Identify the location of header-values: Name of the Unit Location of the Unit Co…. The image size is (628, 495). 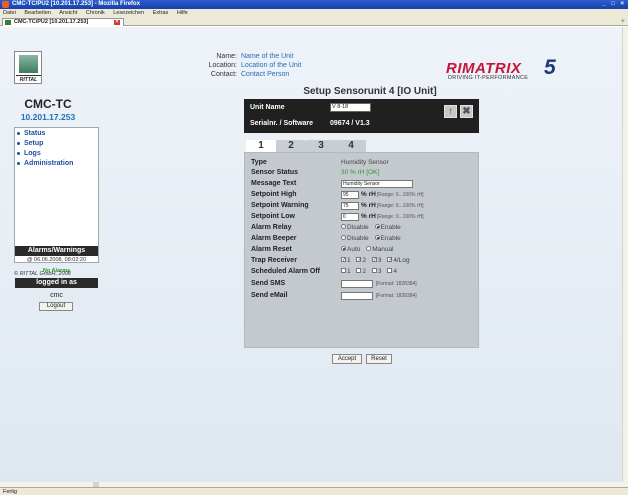
(301, 65).